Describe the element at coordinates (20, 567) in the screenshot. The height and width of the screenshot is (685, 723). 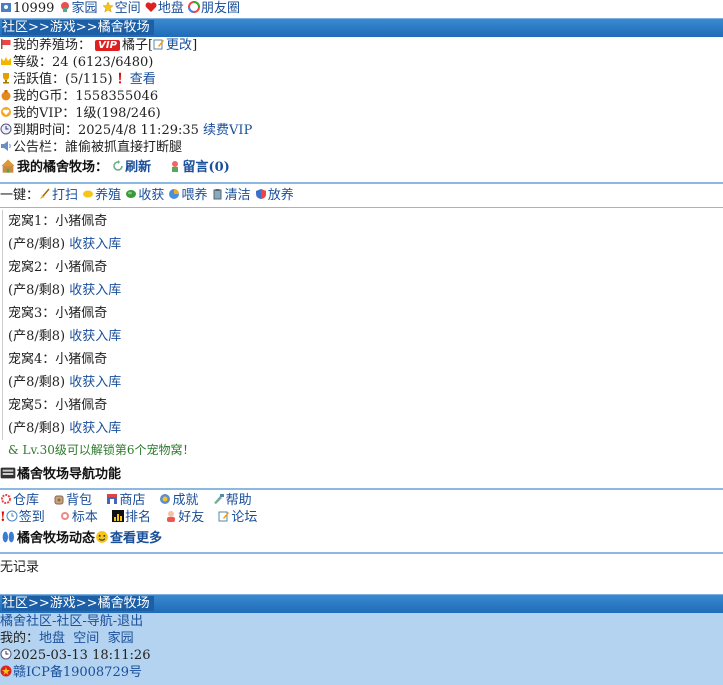
I see `dynamics-empty: 无记录` at that location.